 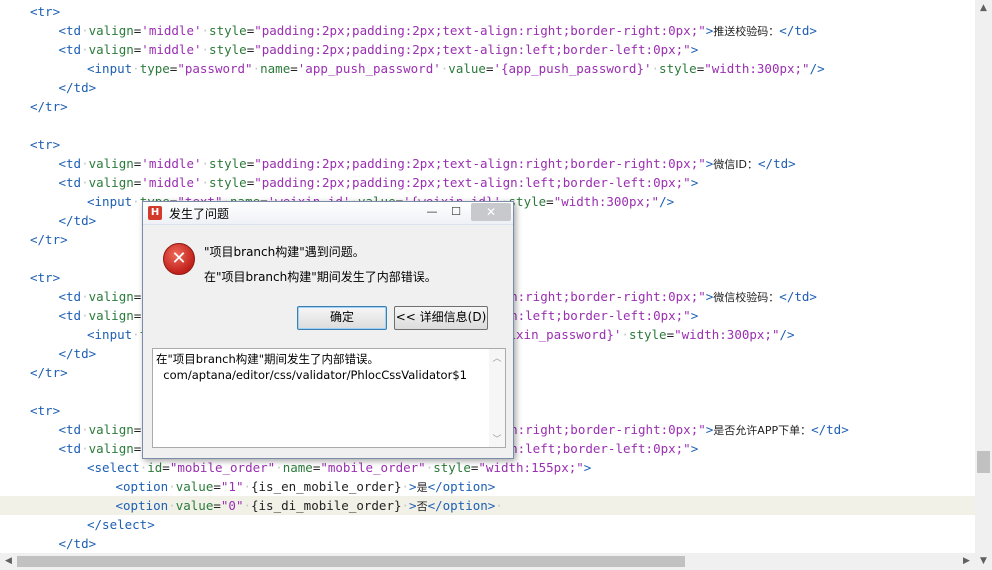 I want to click on code-token: type, so click(x=154, y=68).